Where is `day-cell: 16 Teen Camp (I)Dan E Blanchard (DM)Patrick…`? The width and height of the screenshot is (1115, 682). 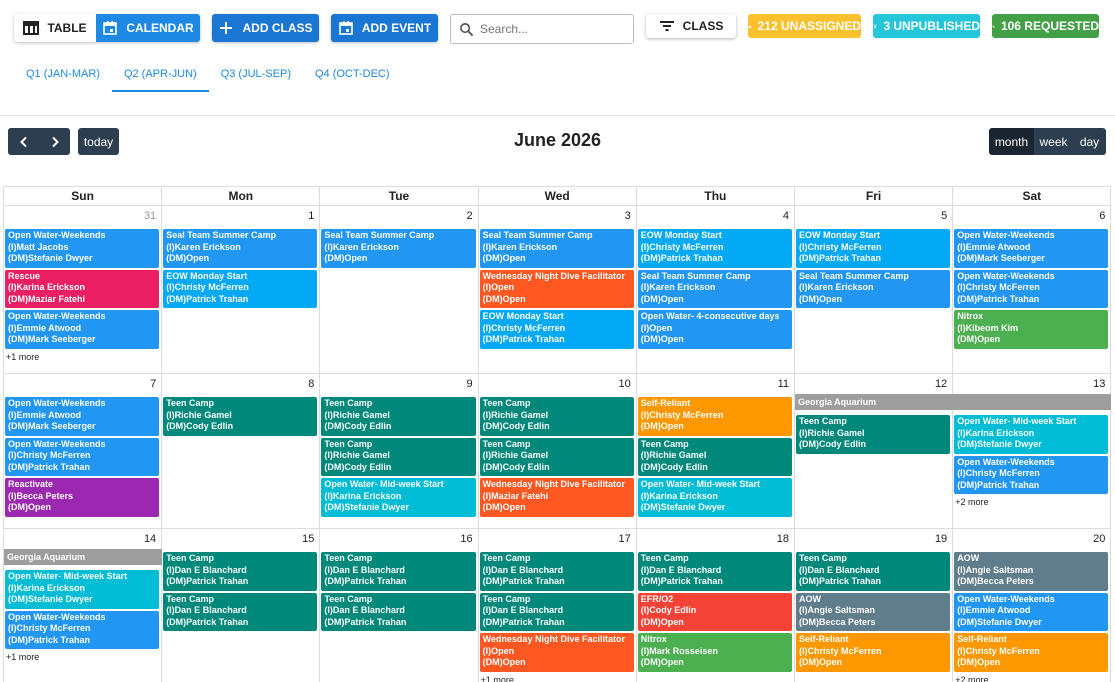 day-cell: 16 Teen Camp (I)Dan E Blanchard (DM)Patrick… is located at coordinates (399, 605).